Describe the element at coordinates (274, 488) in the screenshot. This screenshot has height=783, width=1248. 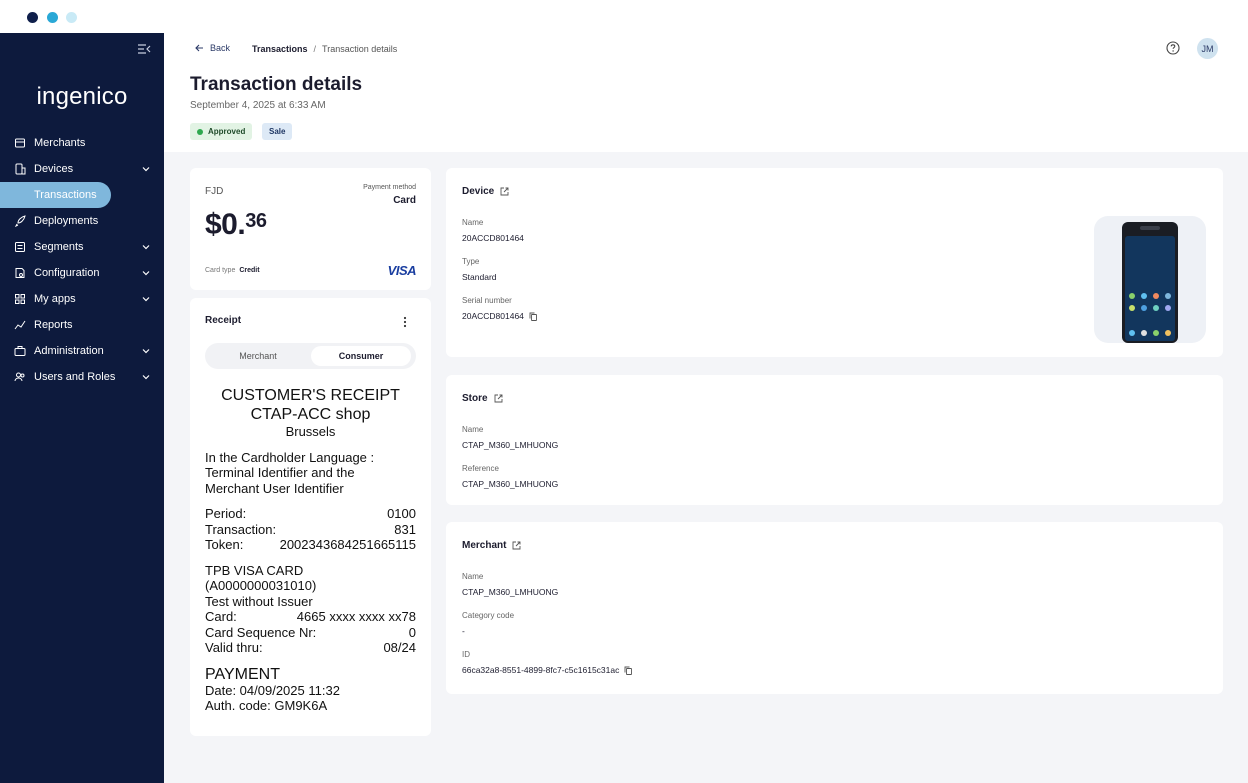
I see `receipt-line: Merchant User Identifier` at that location.